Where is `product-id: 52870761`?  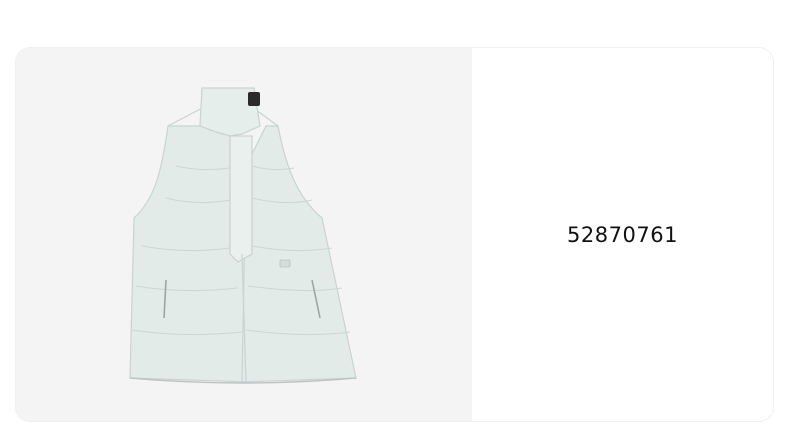 product-id: 52870761 is located at coordinates (622, 234).